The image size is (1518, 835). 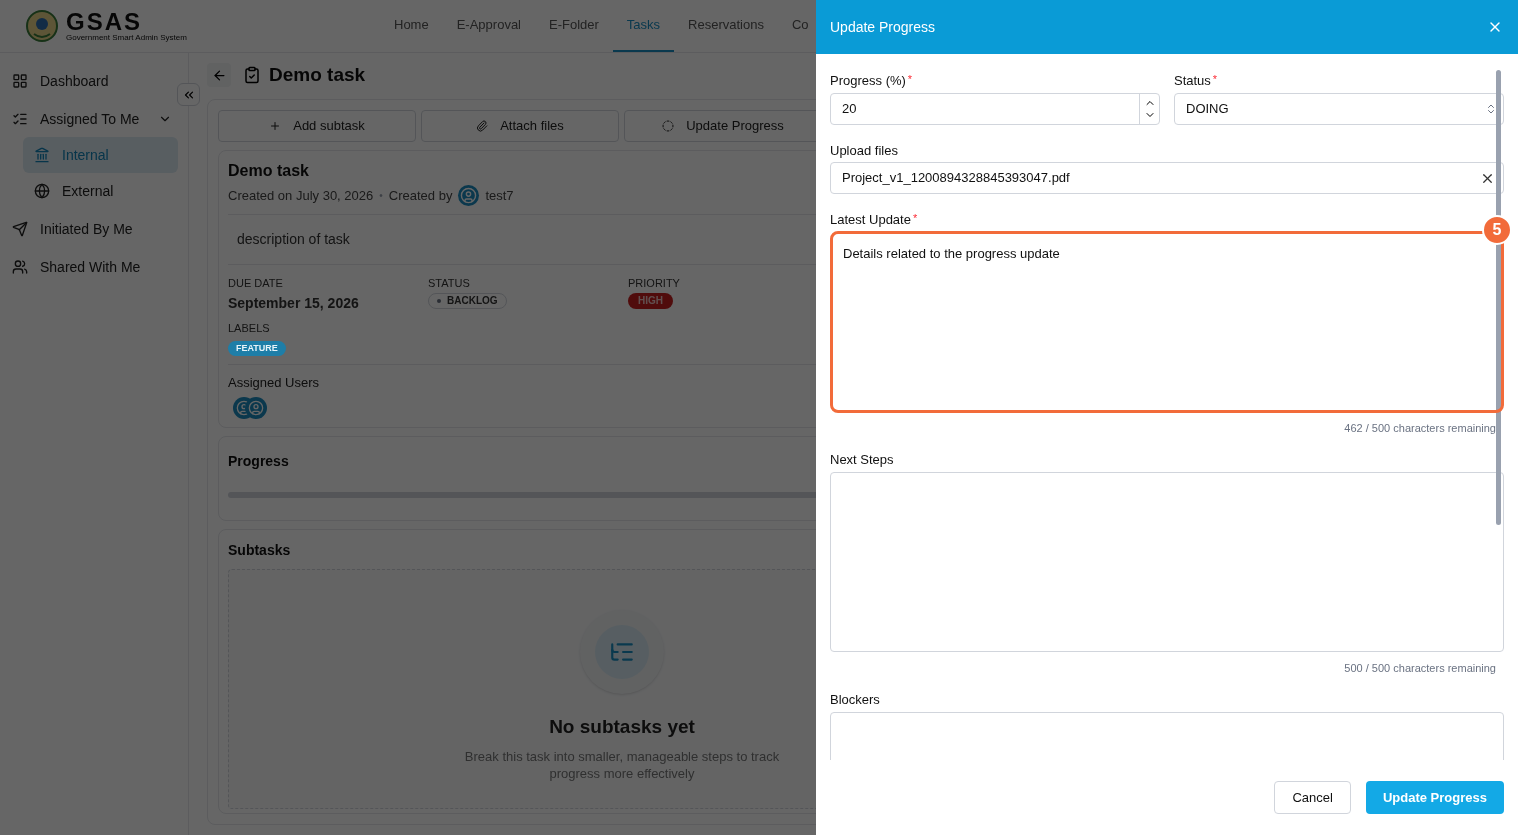 What do you see at coordinates (726, 26) in the screenshot?
I see `nav-tab: Reservations` at bounding box center [726, 26].